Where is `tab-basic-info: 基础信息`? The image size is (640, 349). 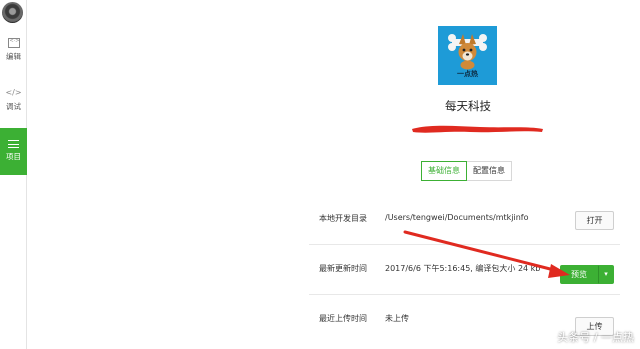 tab-basic-info: 基础信息 is located at coordinates (444, 171).